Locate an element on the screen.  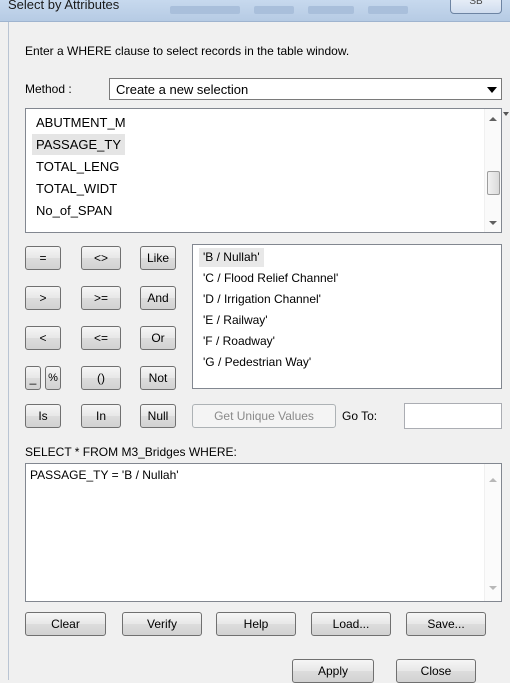
close-button: Close is located at coordinates (436, 671).